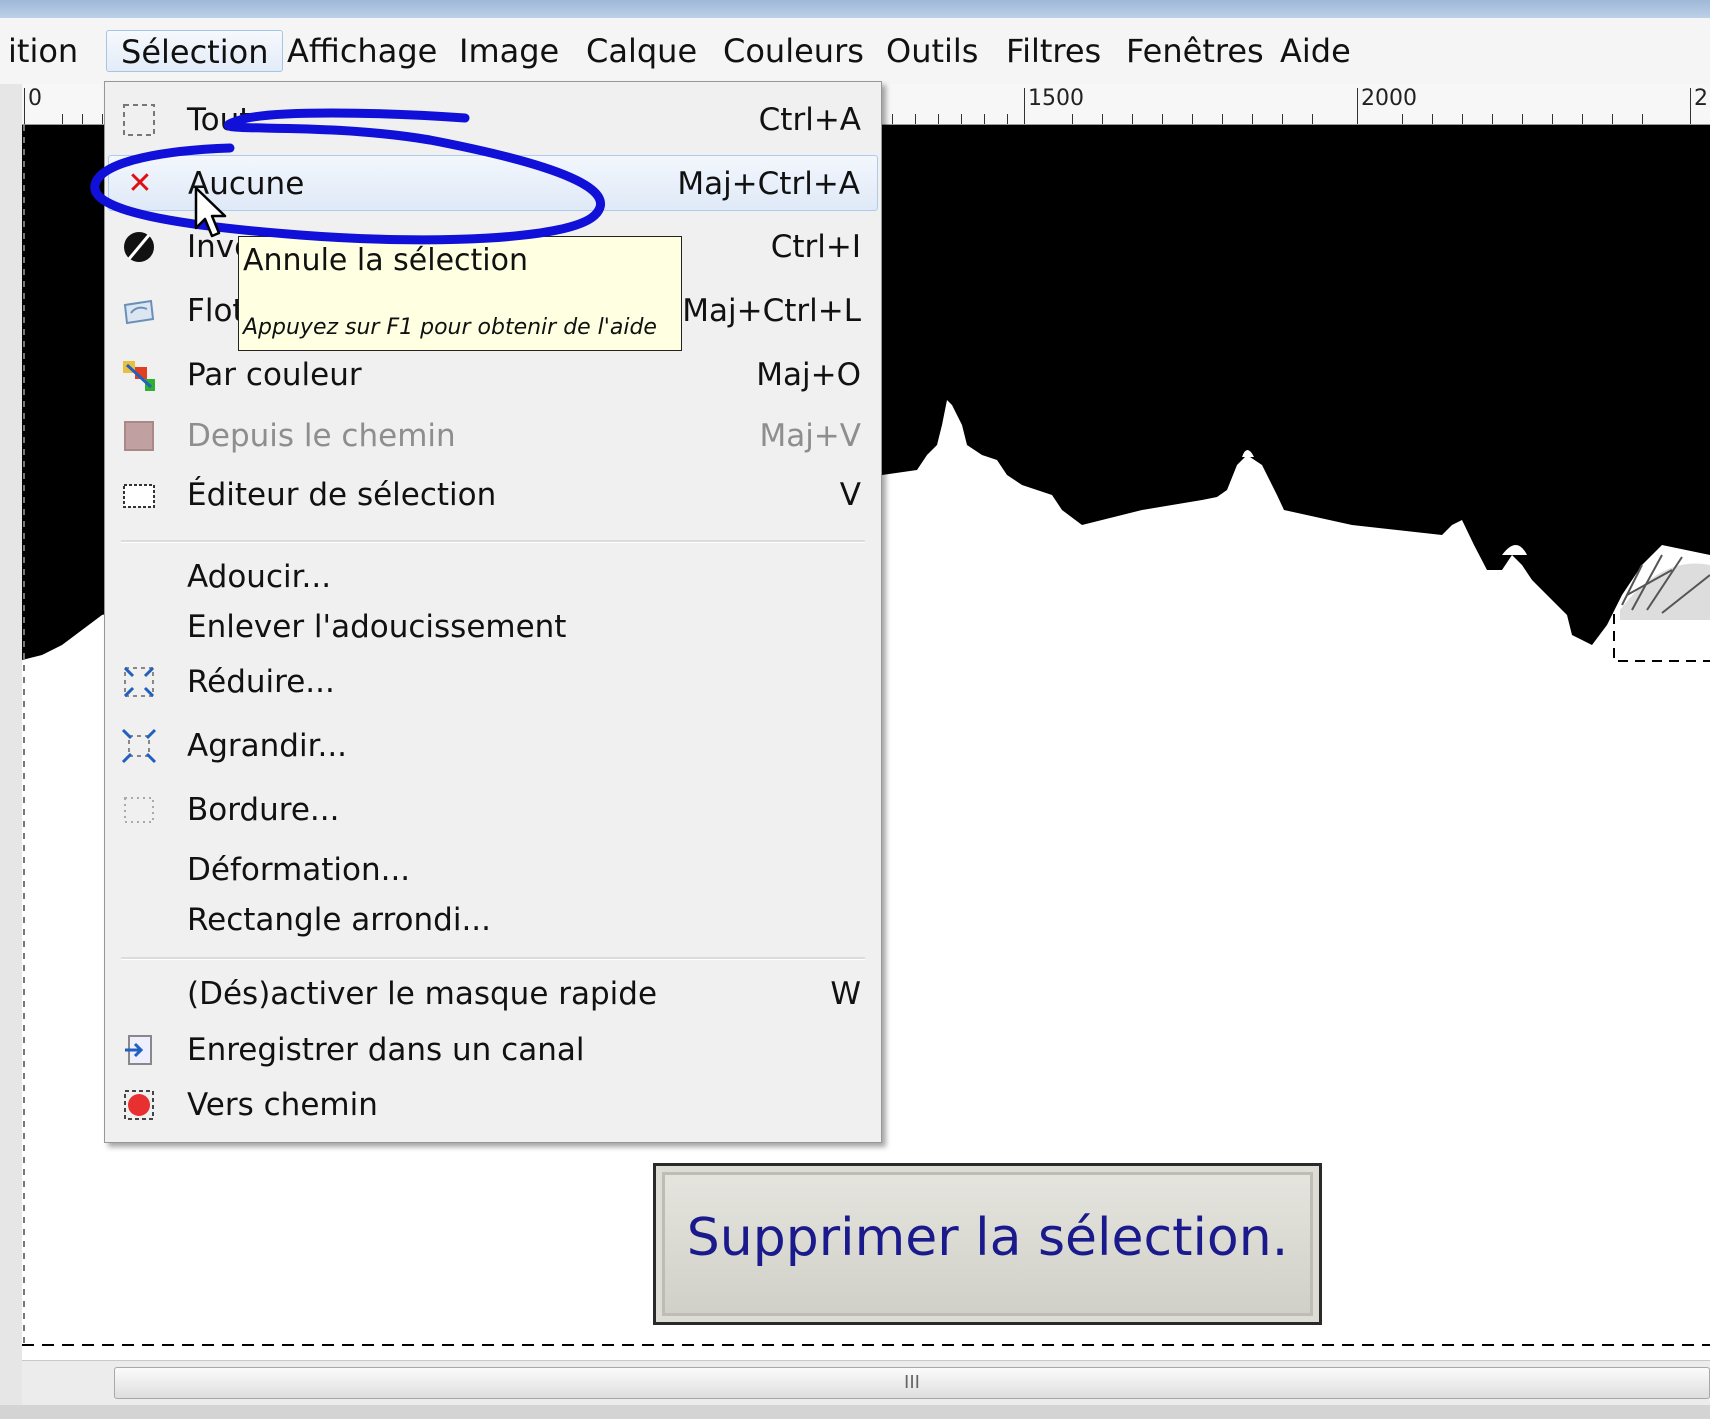 The width and height of the screenshot is (1710, 1419). What do you see at coordinates (362, 51) in the screenshot?
I see `menu-affichage: Affichage` at bounding box center [362, 51].